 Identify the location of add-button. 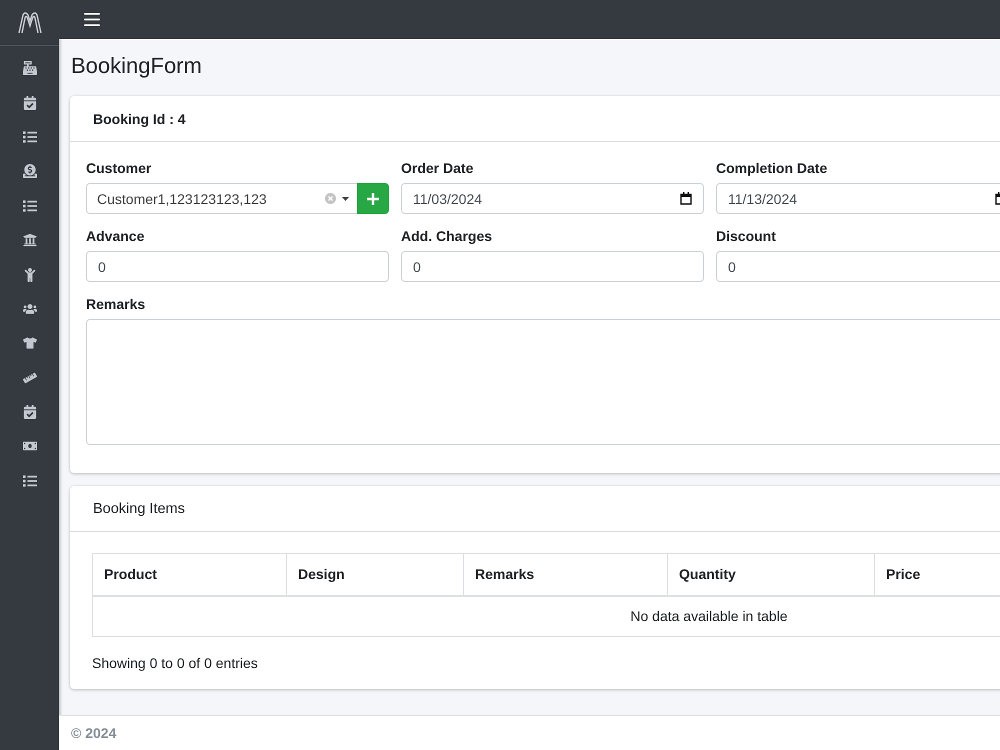
(373, 198).